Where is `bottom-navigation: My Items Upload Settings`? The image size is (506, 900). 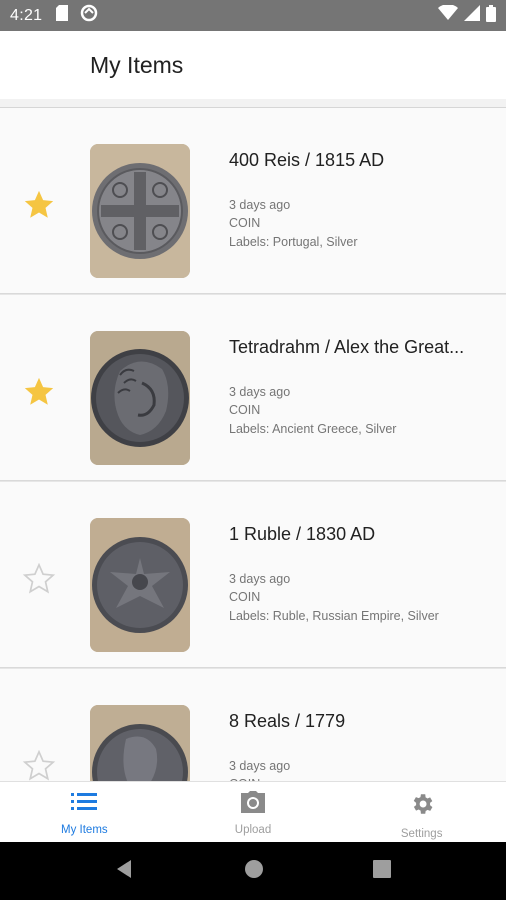
bottom-navigation: My Items Upload Settings is located at coordinates (253, 811).